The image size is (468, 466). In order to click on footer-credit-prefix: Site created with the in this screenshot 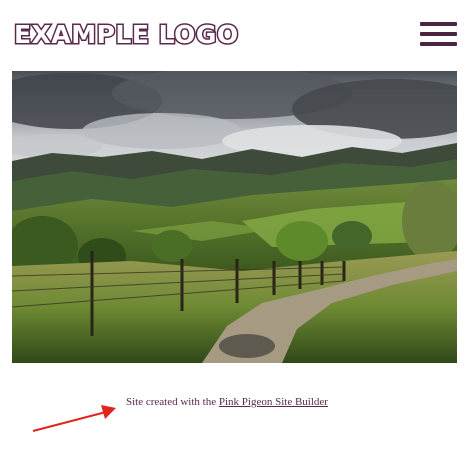, I will do `click(172, 402)`.